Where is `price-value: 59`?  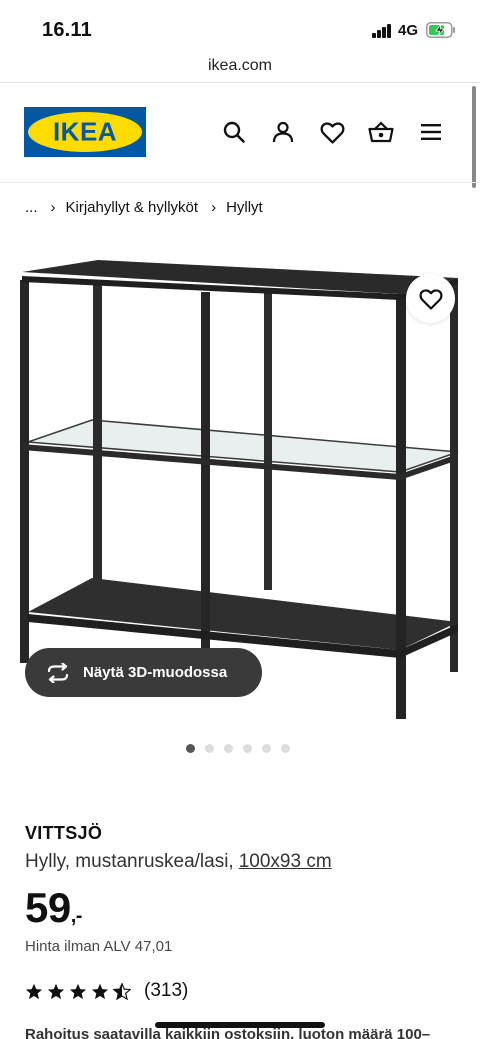
price-value: 59 is located at coordinates (48, 907).